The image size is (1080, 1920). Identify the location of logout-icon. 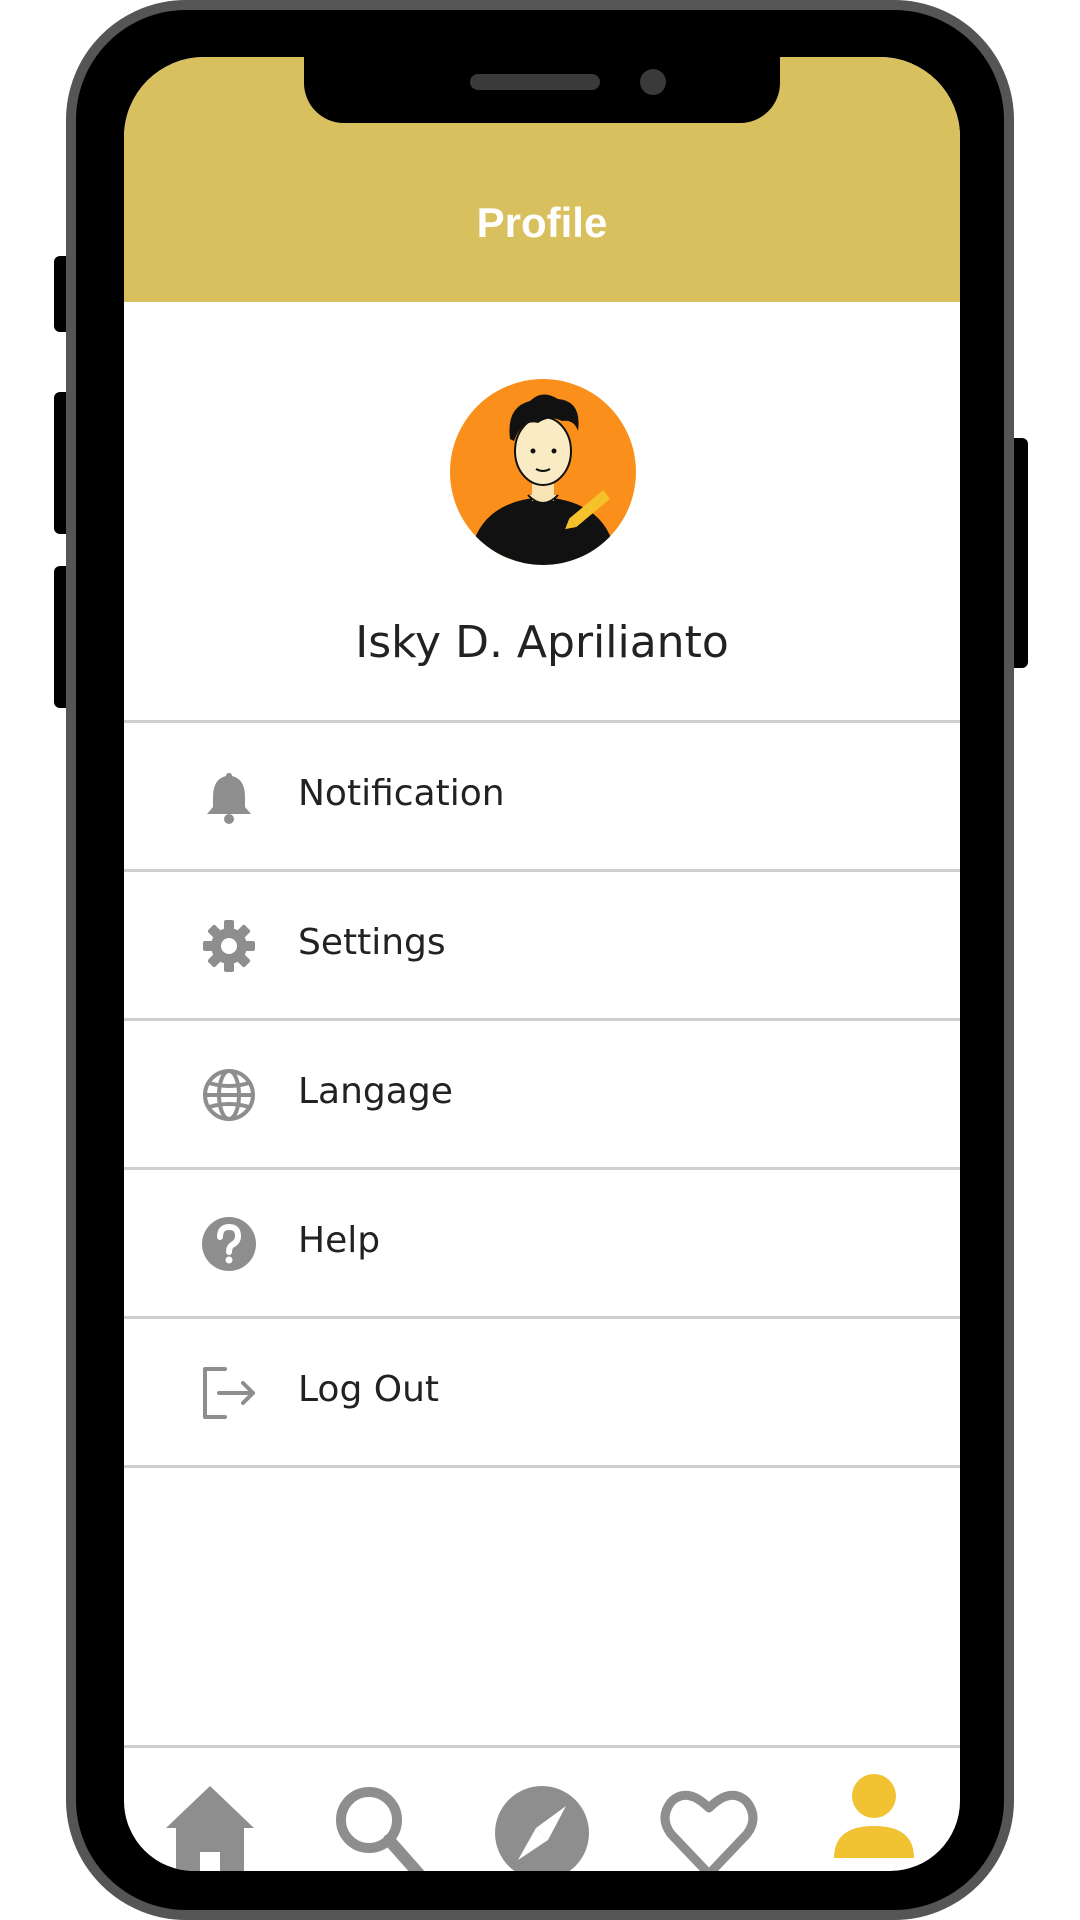
(229, 1393).